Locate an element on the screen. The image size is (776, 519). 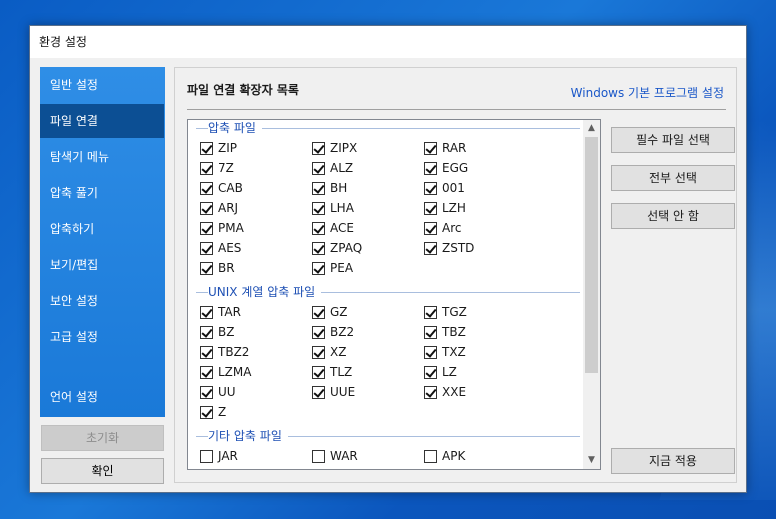
extension-checkbox: XZ is located at coordinates (329, 352).